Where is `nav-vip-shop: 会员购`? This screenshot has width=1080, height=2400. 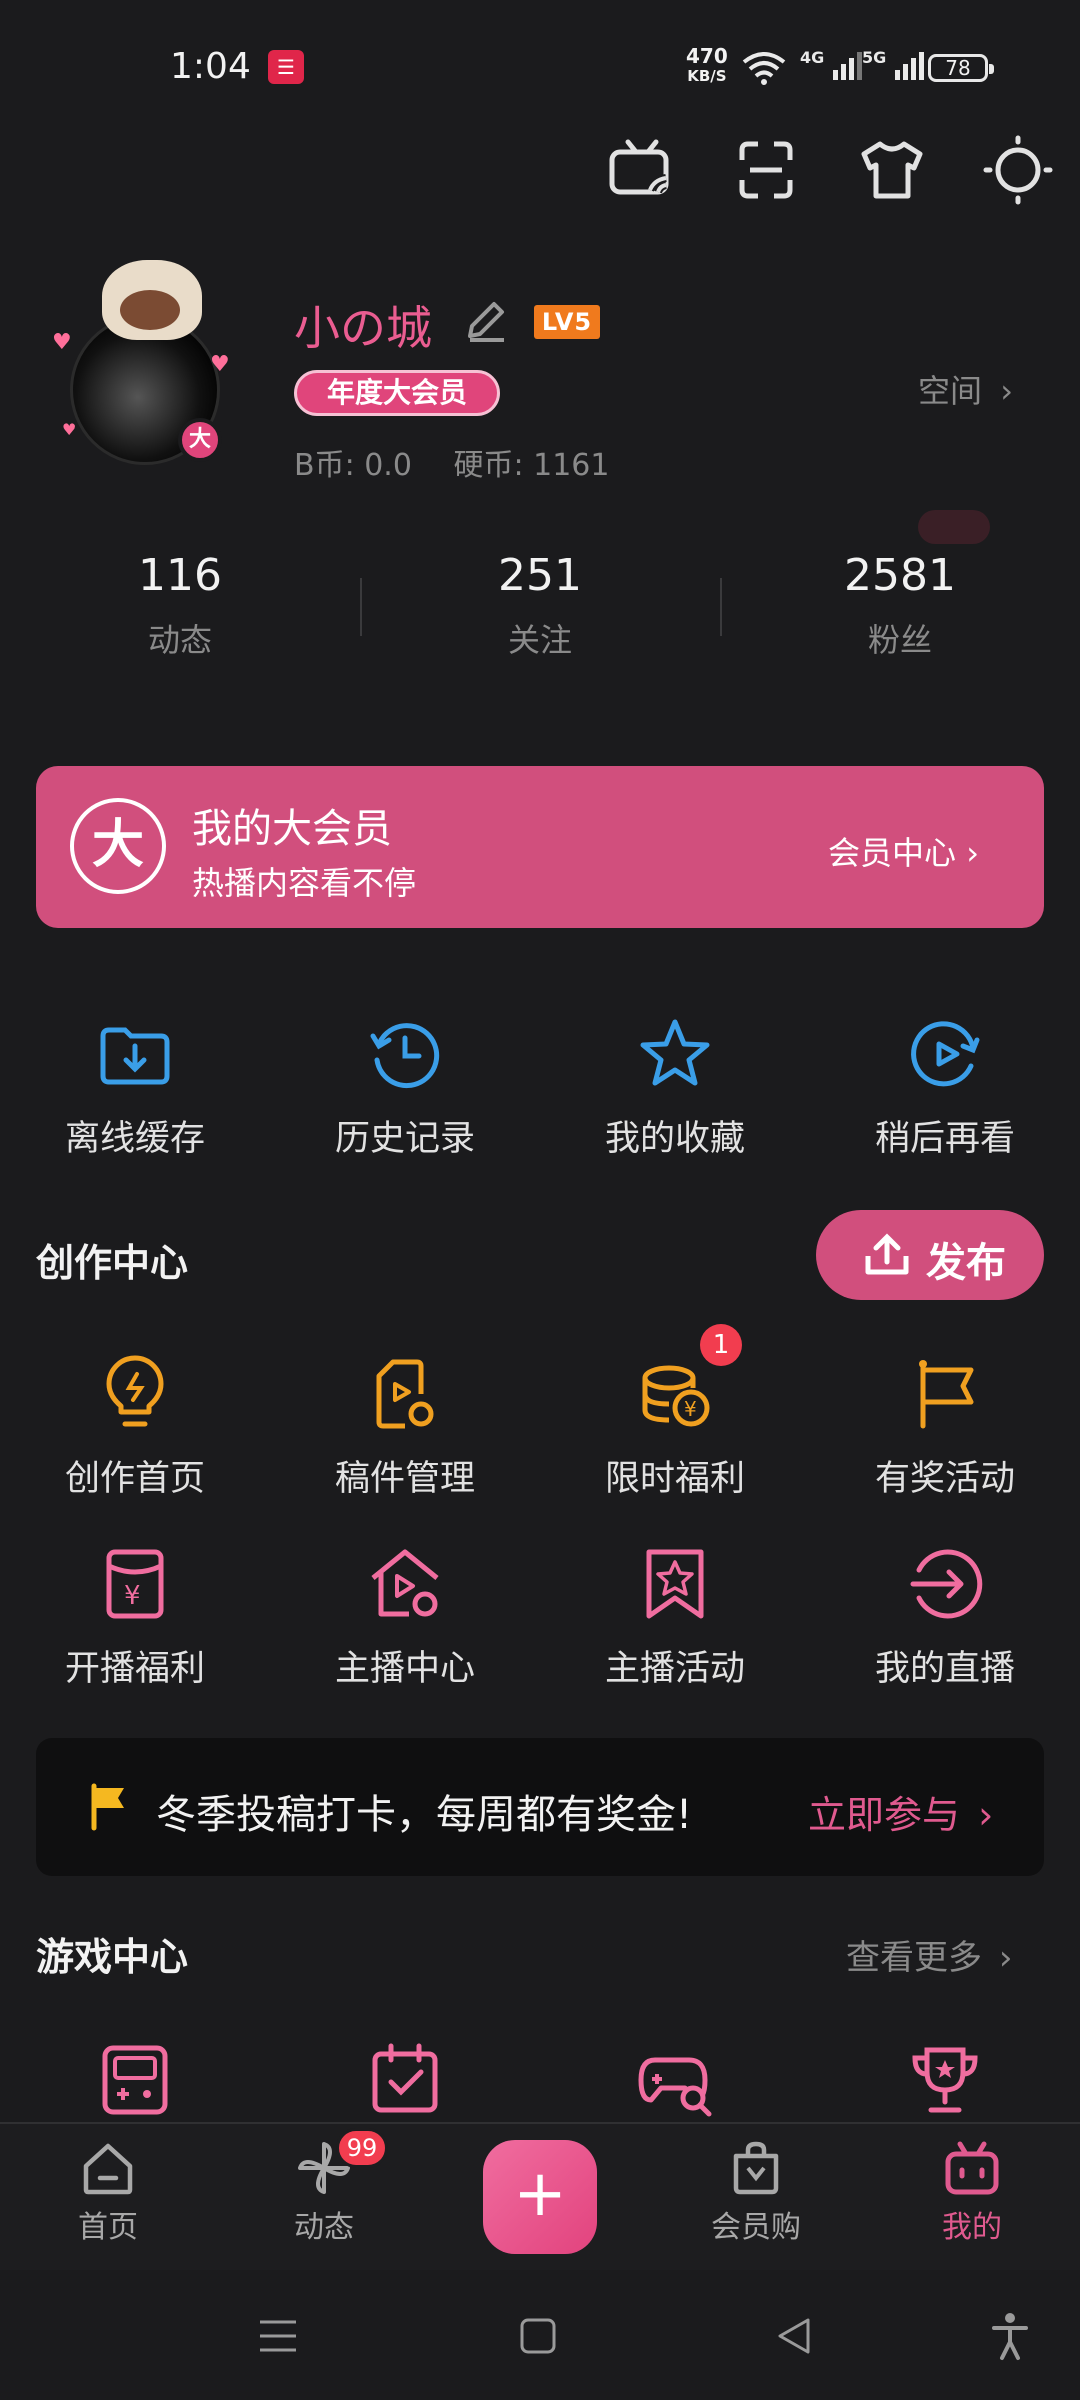 nav-vip-shop: 会员购 is located at coordinates (756, 2192).